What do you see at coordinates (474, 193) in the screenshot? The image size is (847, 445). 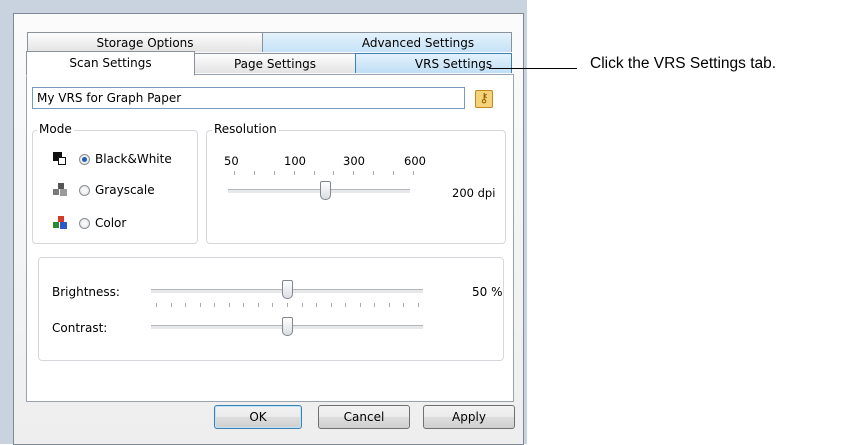 I see `resolution-value: 200 dpi` at bounding box center [474, 193].